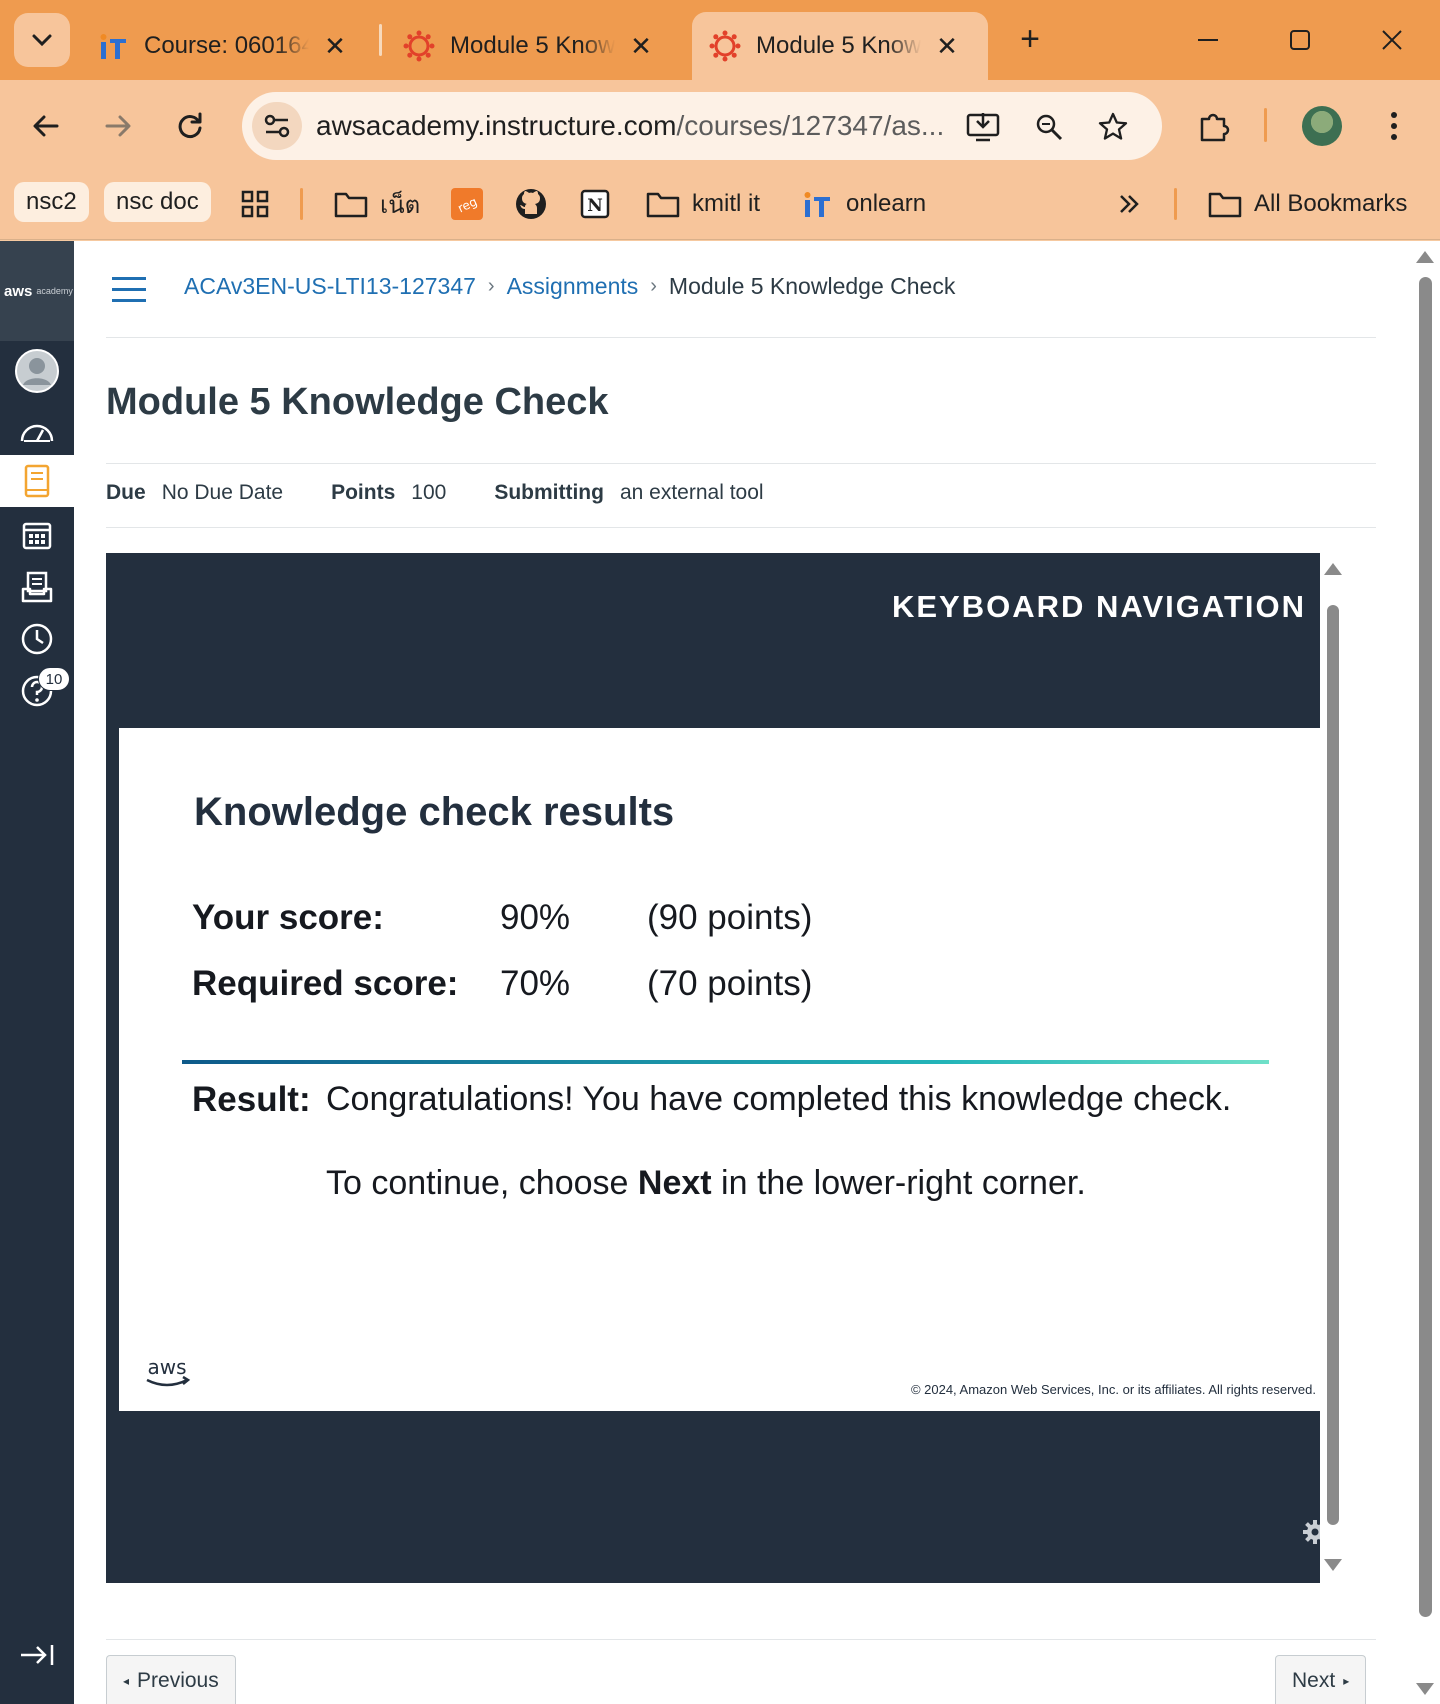  What do you see at coordinates (389, 492) in the screenshot?
I see `points-info: Points 100` at bounding box center [389, 492].